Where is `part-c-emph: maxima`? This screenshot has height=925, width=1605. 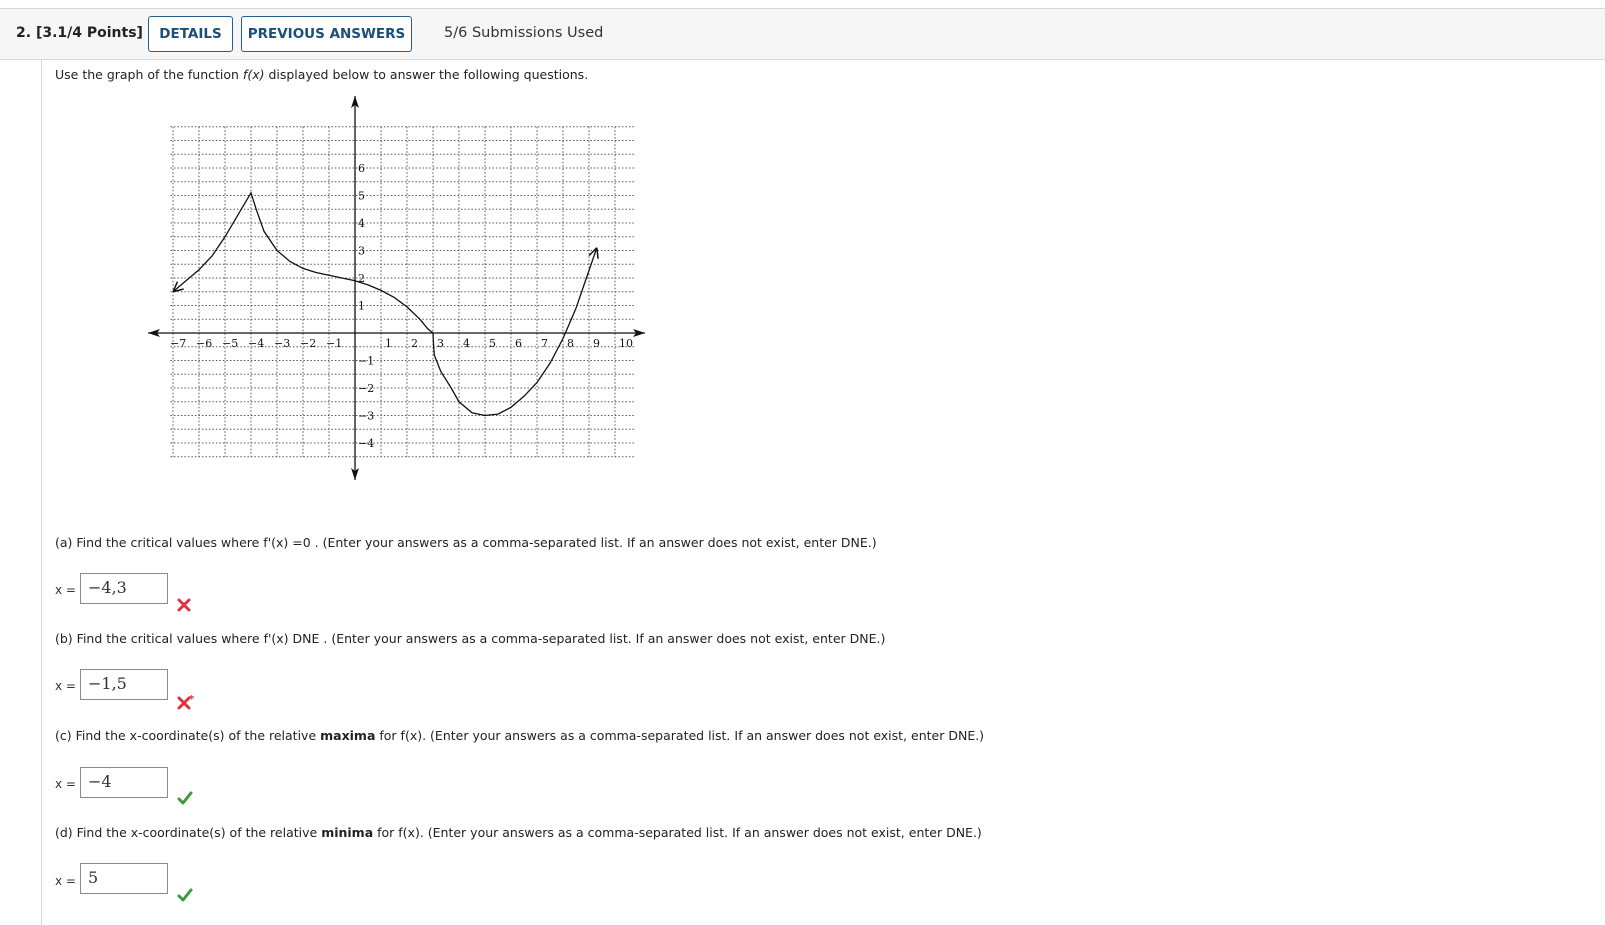 part-c-emph: maxima is located at coordinates (348, 735).